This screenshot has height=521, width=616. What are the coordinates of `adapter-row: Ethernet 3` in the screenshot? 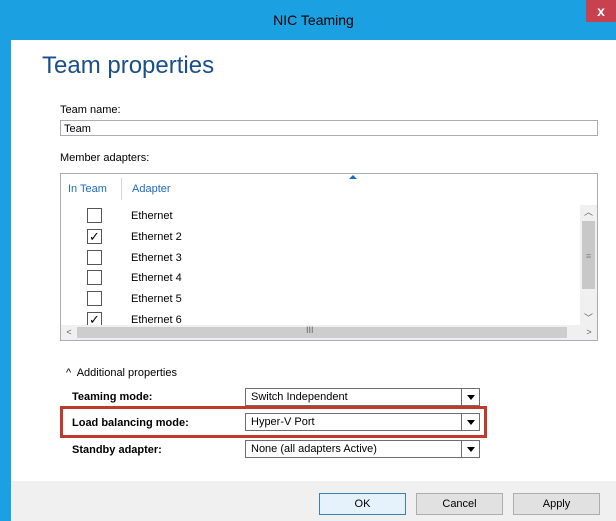 It's located at (321, 258).